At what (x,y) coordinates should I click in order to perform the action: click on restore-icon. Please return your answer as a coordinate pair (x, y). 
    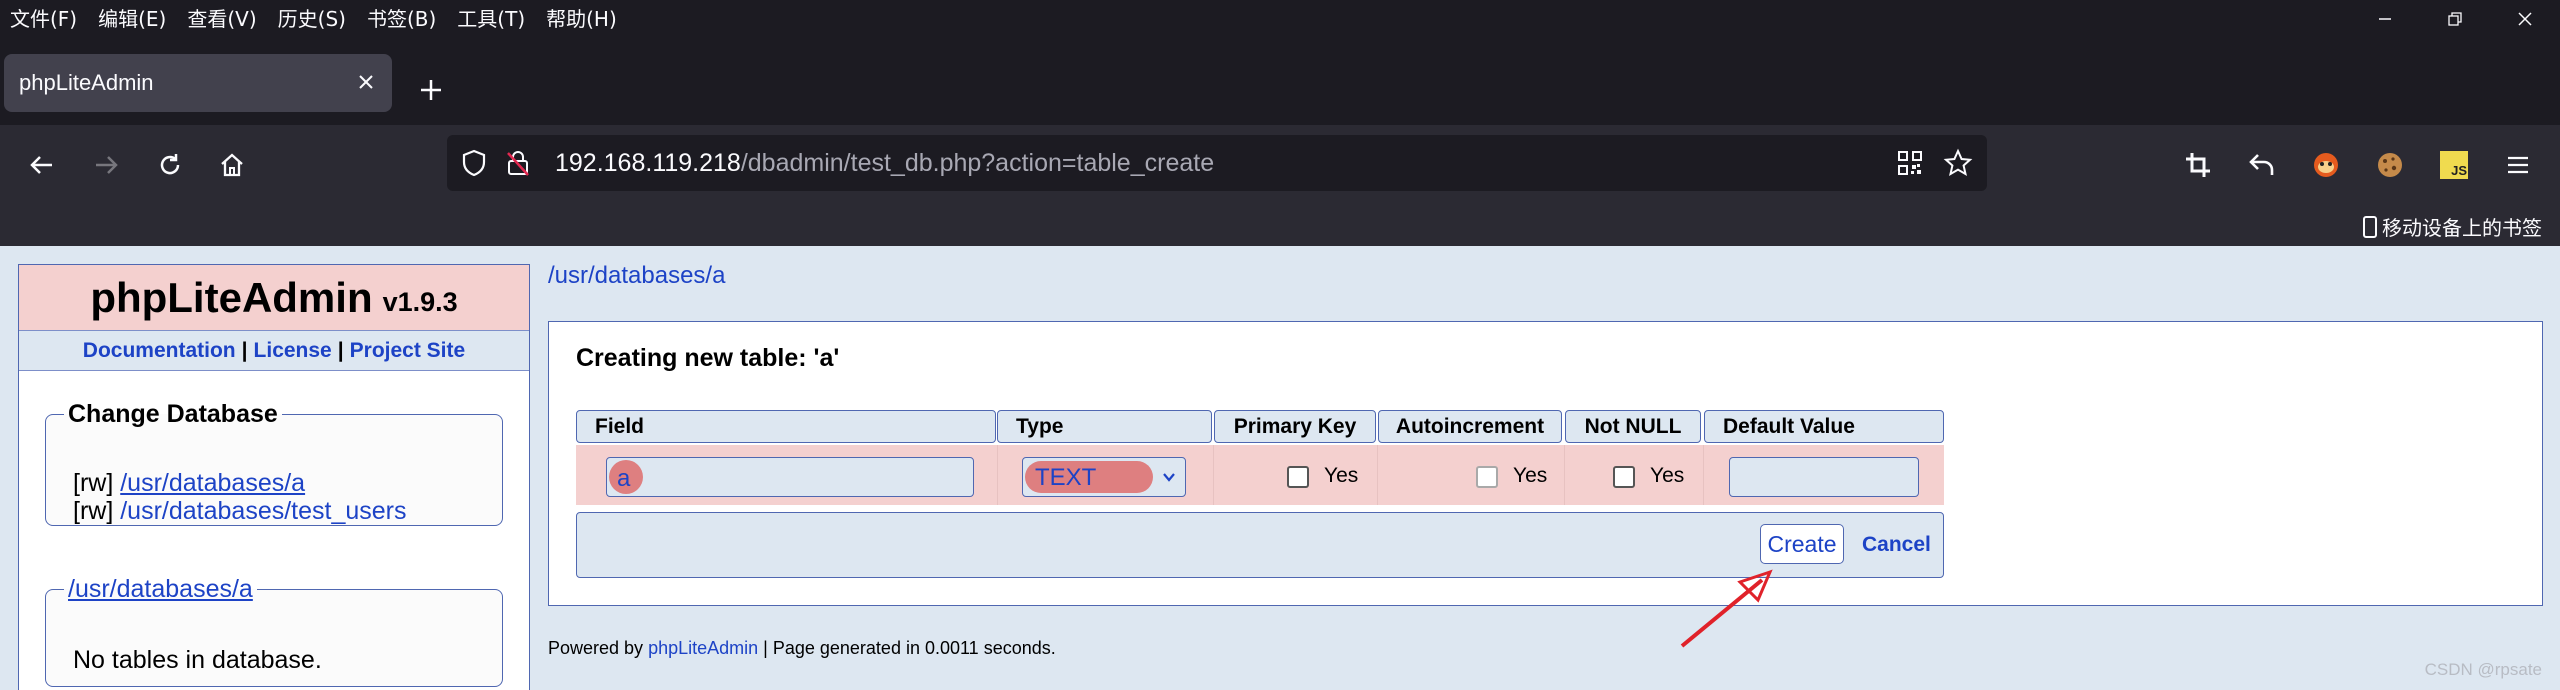
    Looking at the image, I should click on (2455, 19).